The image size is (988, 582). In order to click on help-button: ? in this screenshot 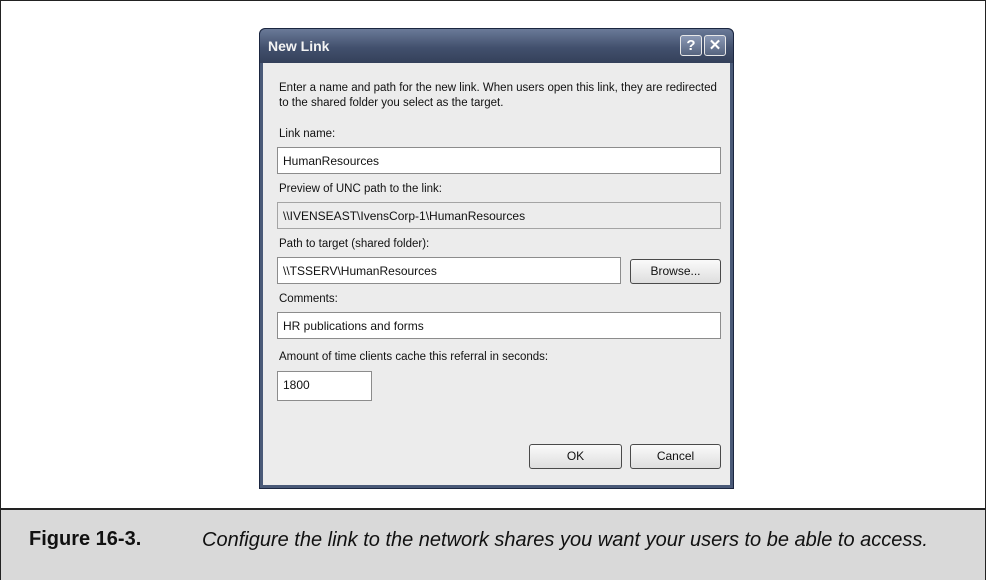, I will do `click(691, 45)`.